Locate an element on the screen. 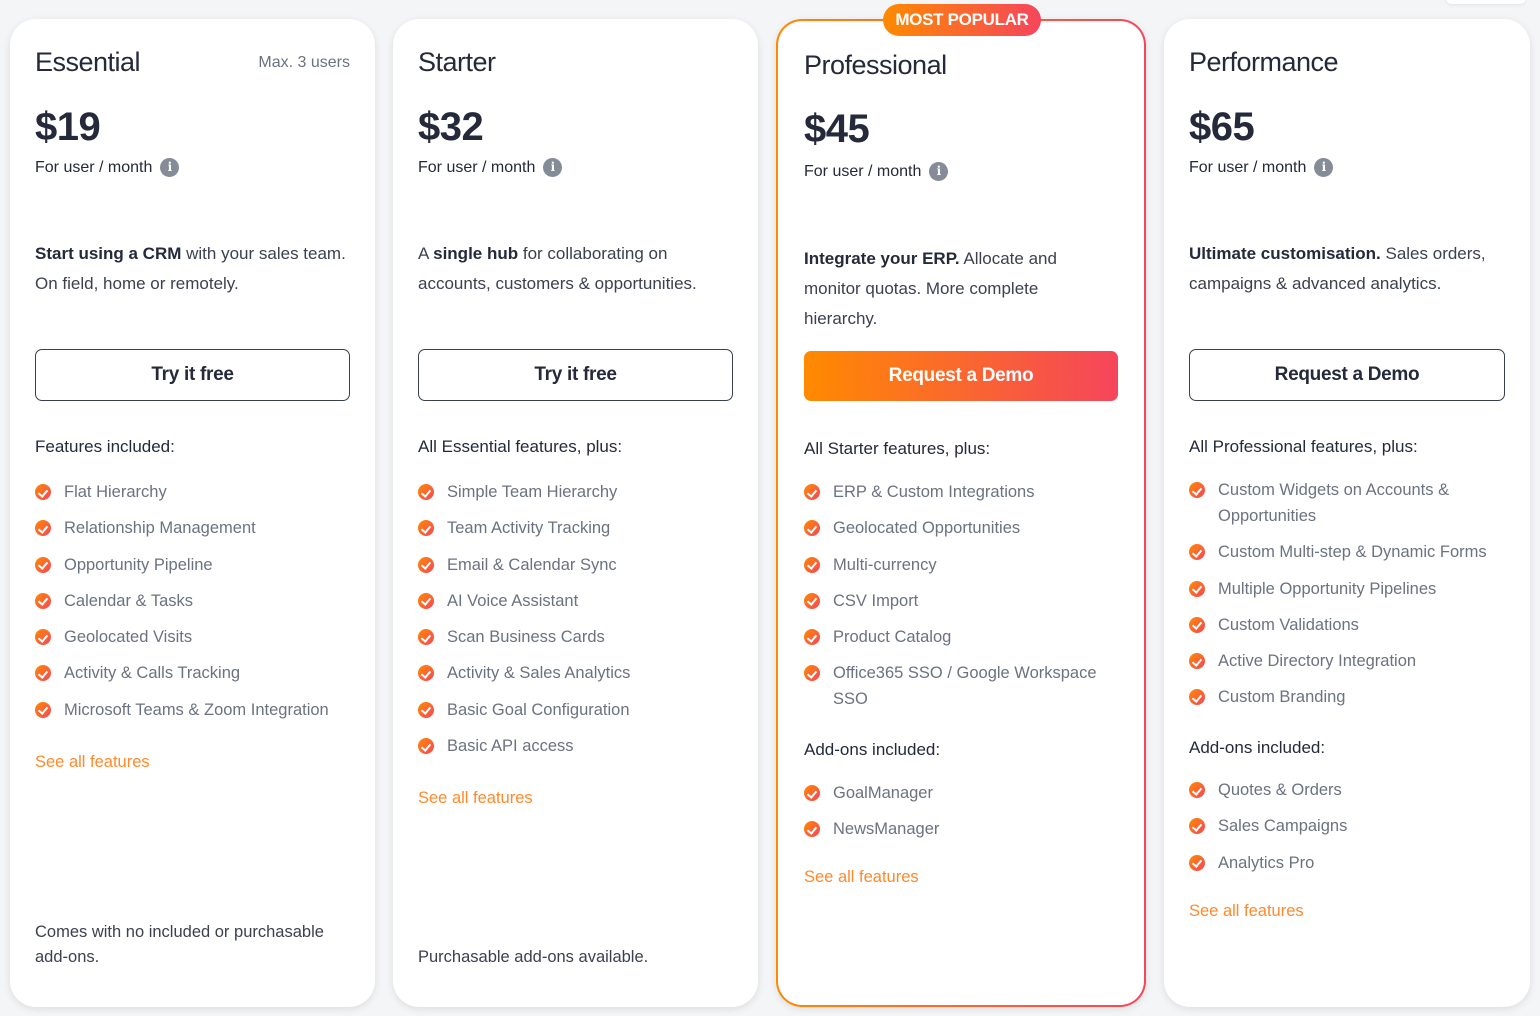  list-item: Office365 SSO / Google Workspace SSO is located at coordinates (954, 686).